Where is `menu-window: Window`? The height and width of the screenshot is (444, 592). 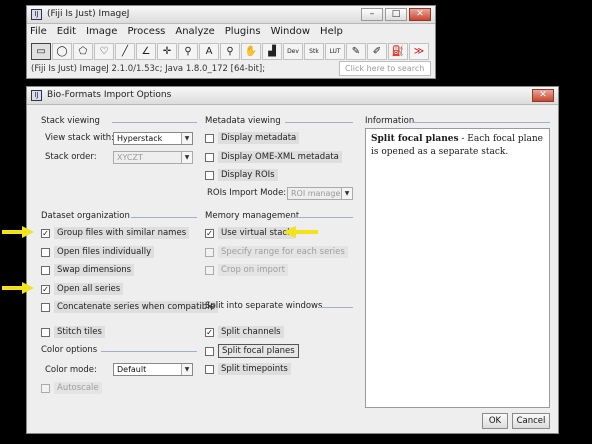
menu-window: Window is located at coordinates (290, 31).